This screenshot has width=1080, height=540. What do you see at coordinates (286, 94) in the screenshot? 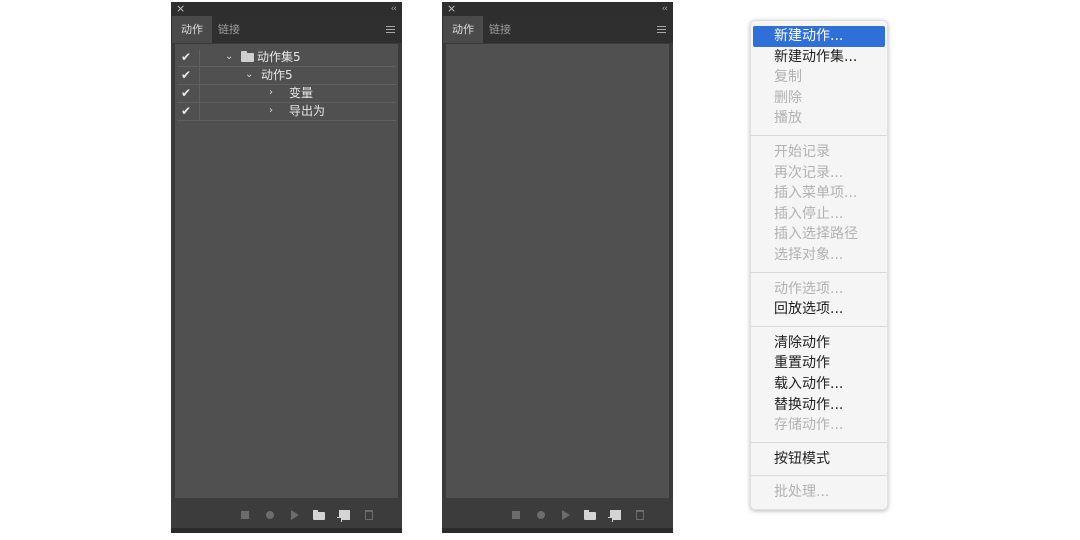
I see `action-step-row: ✔ › 变量` at bounding box center [286, 94].